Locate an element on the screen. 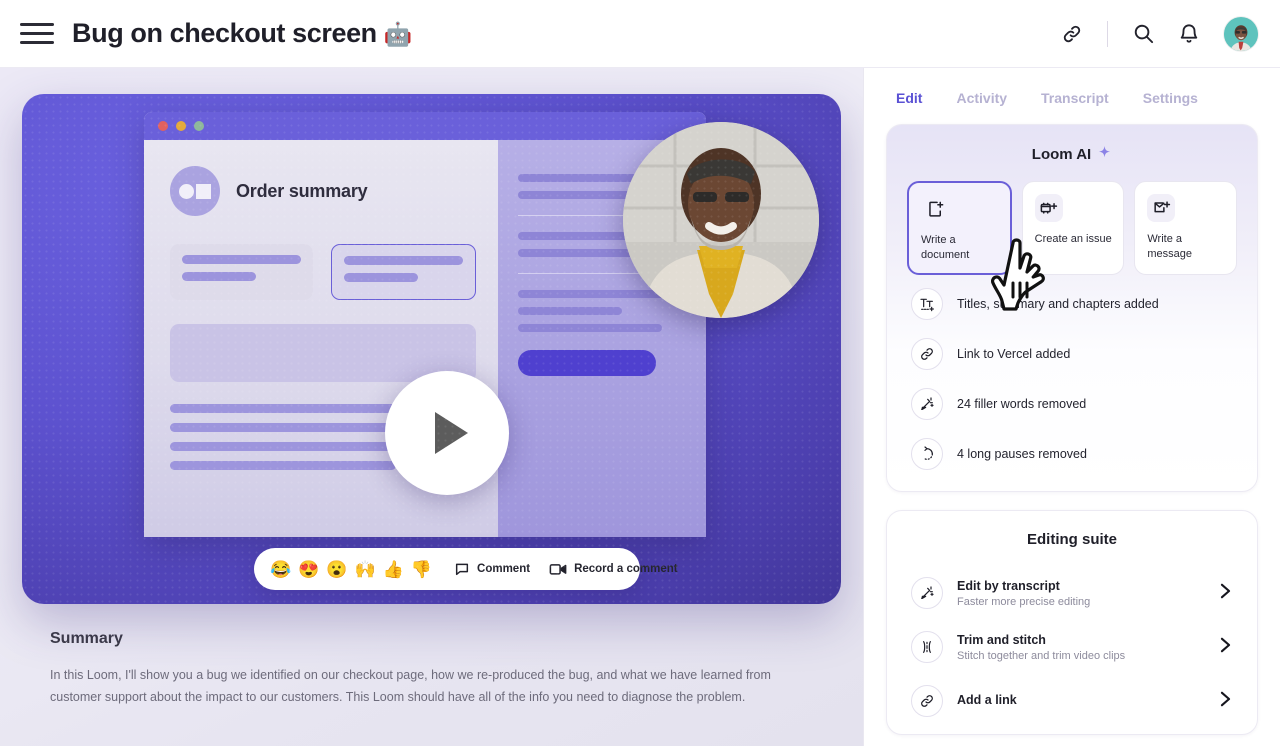 This screenshot has width=1280, height=746. suite-item-title: Edit by transcript is located at coordinates (1008, 585).